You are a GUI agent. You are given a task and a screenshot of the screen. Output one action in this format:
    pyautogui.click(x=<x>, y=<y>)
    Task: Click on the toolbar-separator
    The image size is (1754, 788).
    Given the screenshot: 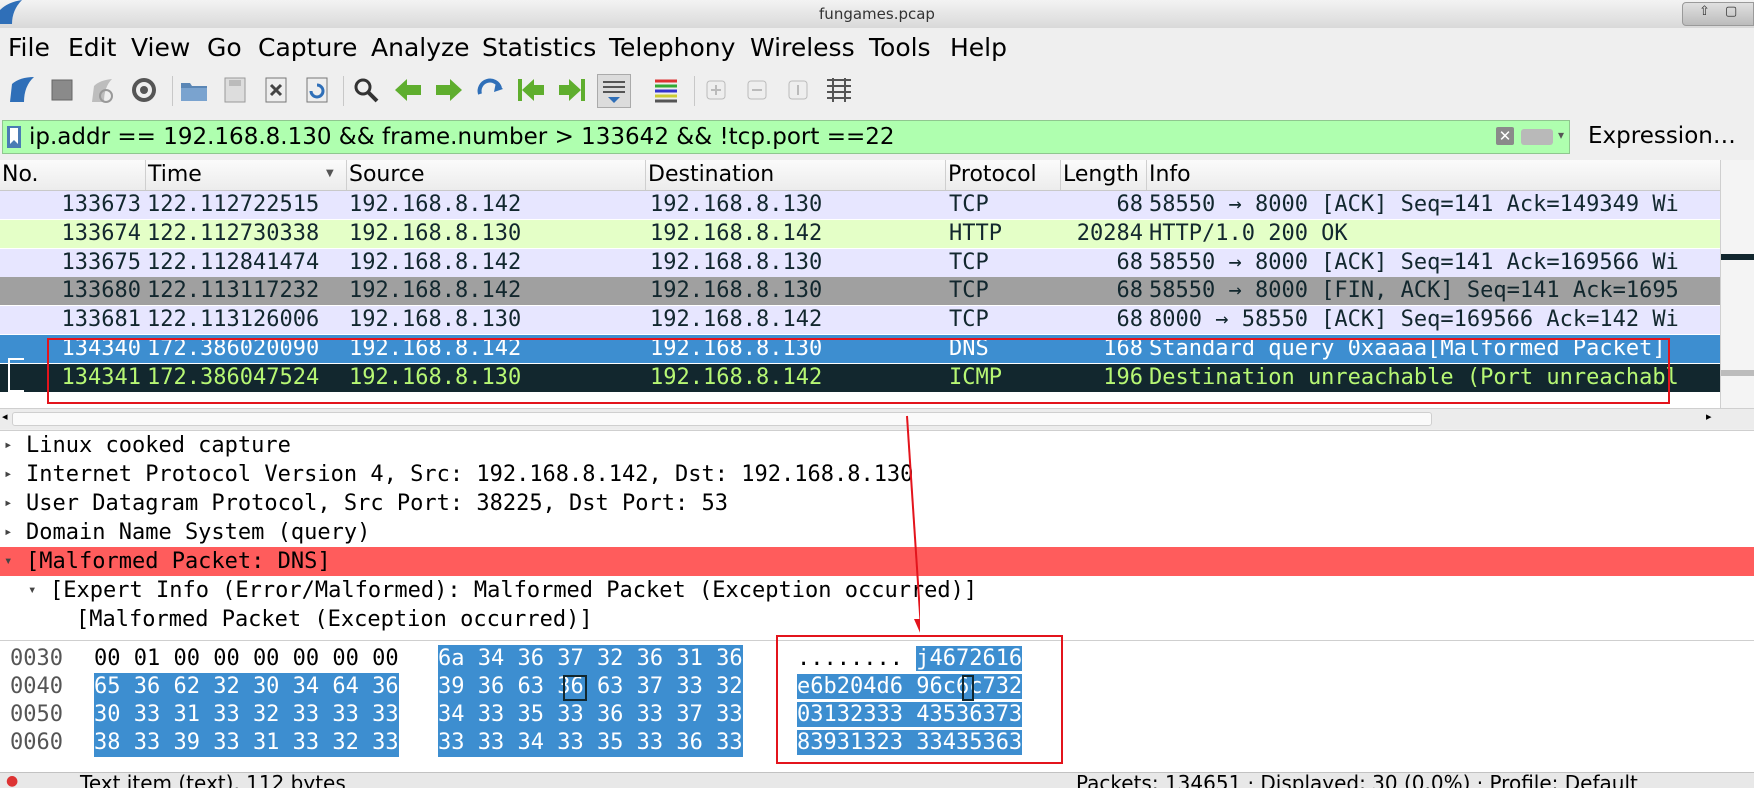 What is the action you would take?
    pyautogui.click(x=343, y=91)
    